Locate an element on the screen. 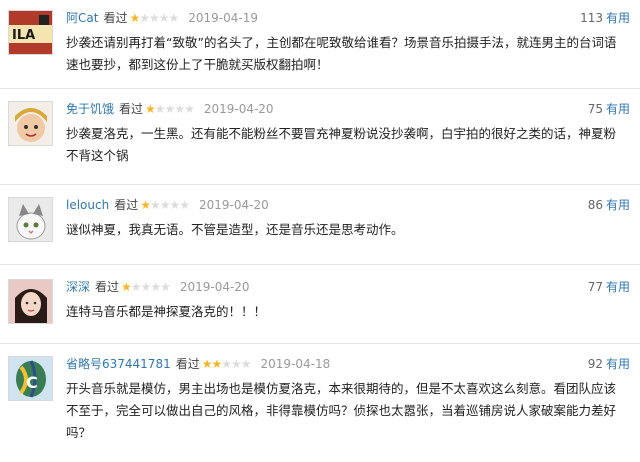  helpful-vote: 113 有用 is located at coordinates (605, 18).